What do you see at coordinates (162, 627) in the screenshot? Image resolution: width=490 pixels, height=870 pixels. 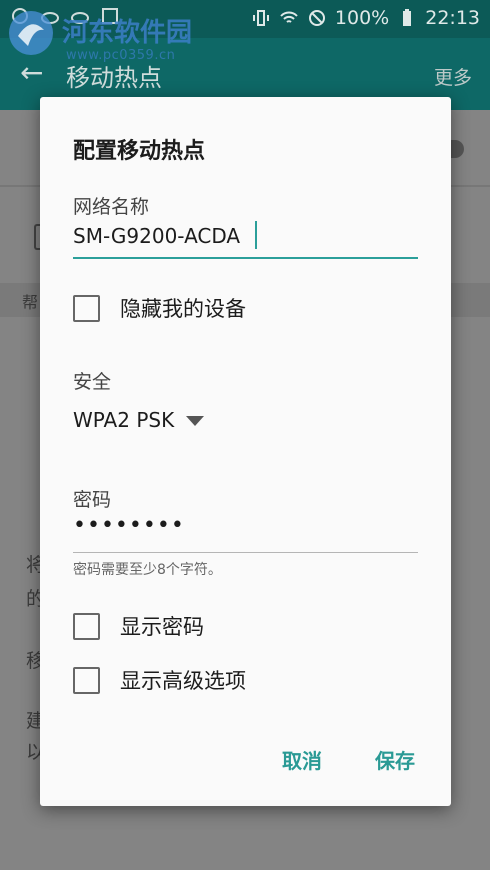 I see `show-password-label: 显示密码` at bounding box center [162, 627].